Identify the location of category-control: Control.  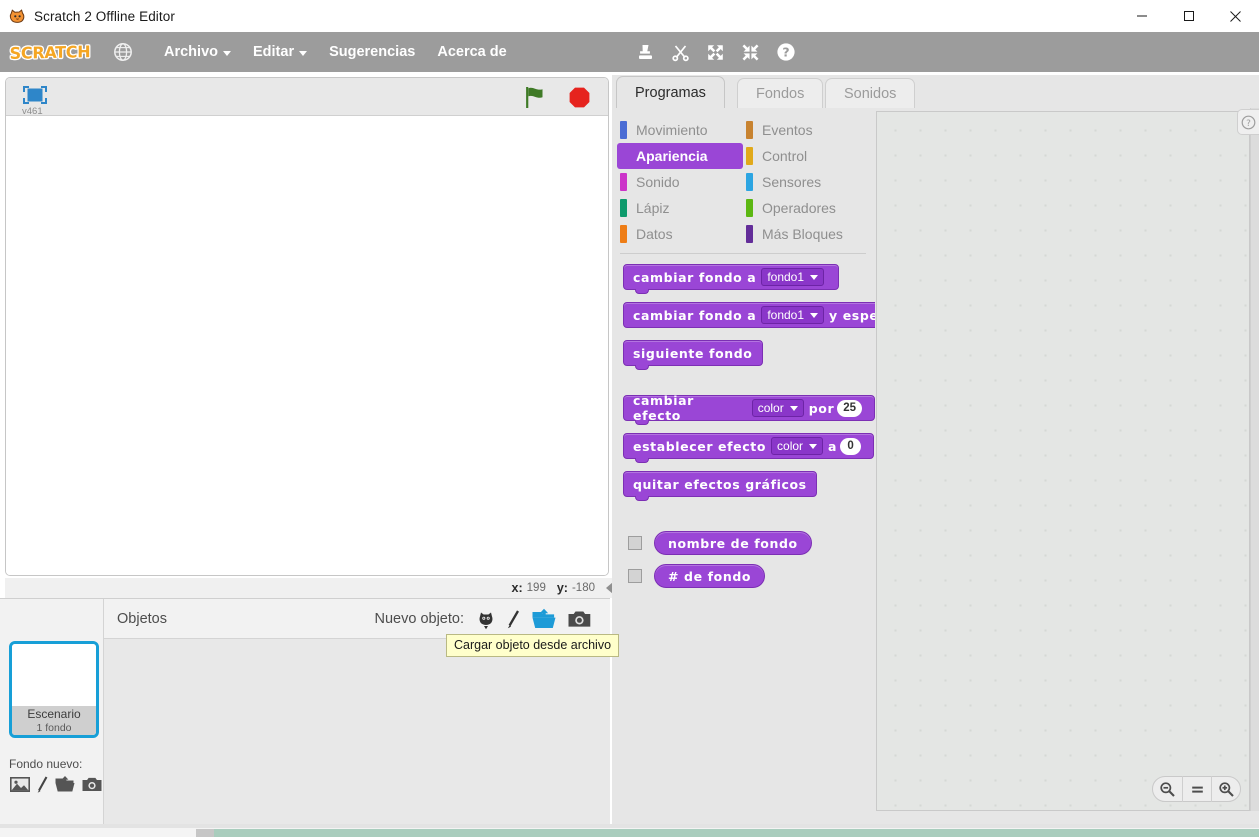
(806, 156).